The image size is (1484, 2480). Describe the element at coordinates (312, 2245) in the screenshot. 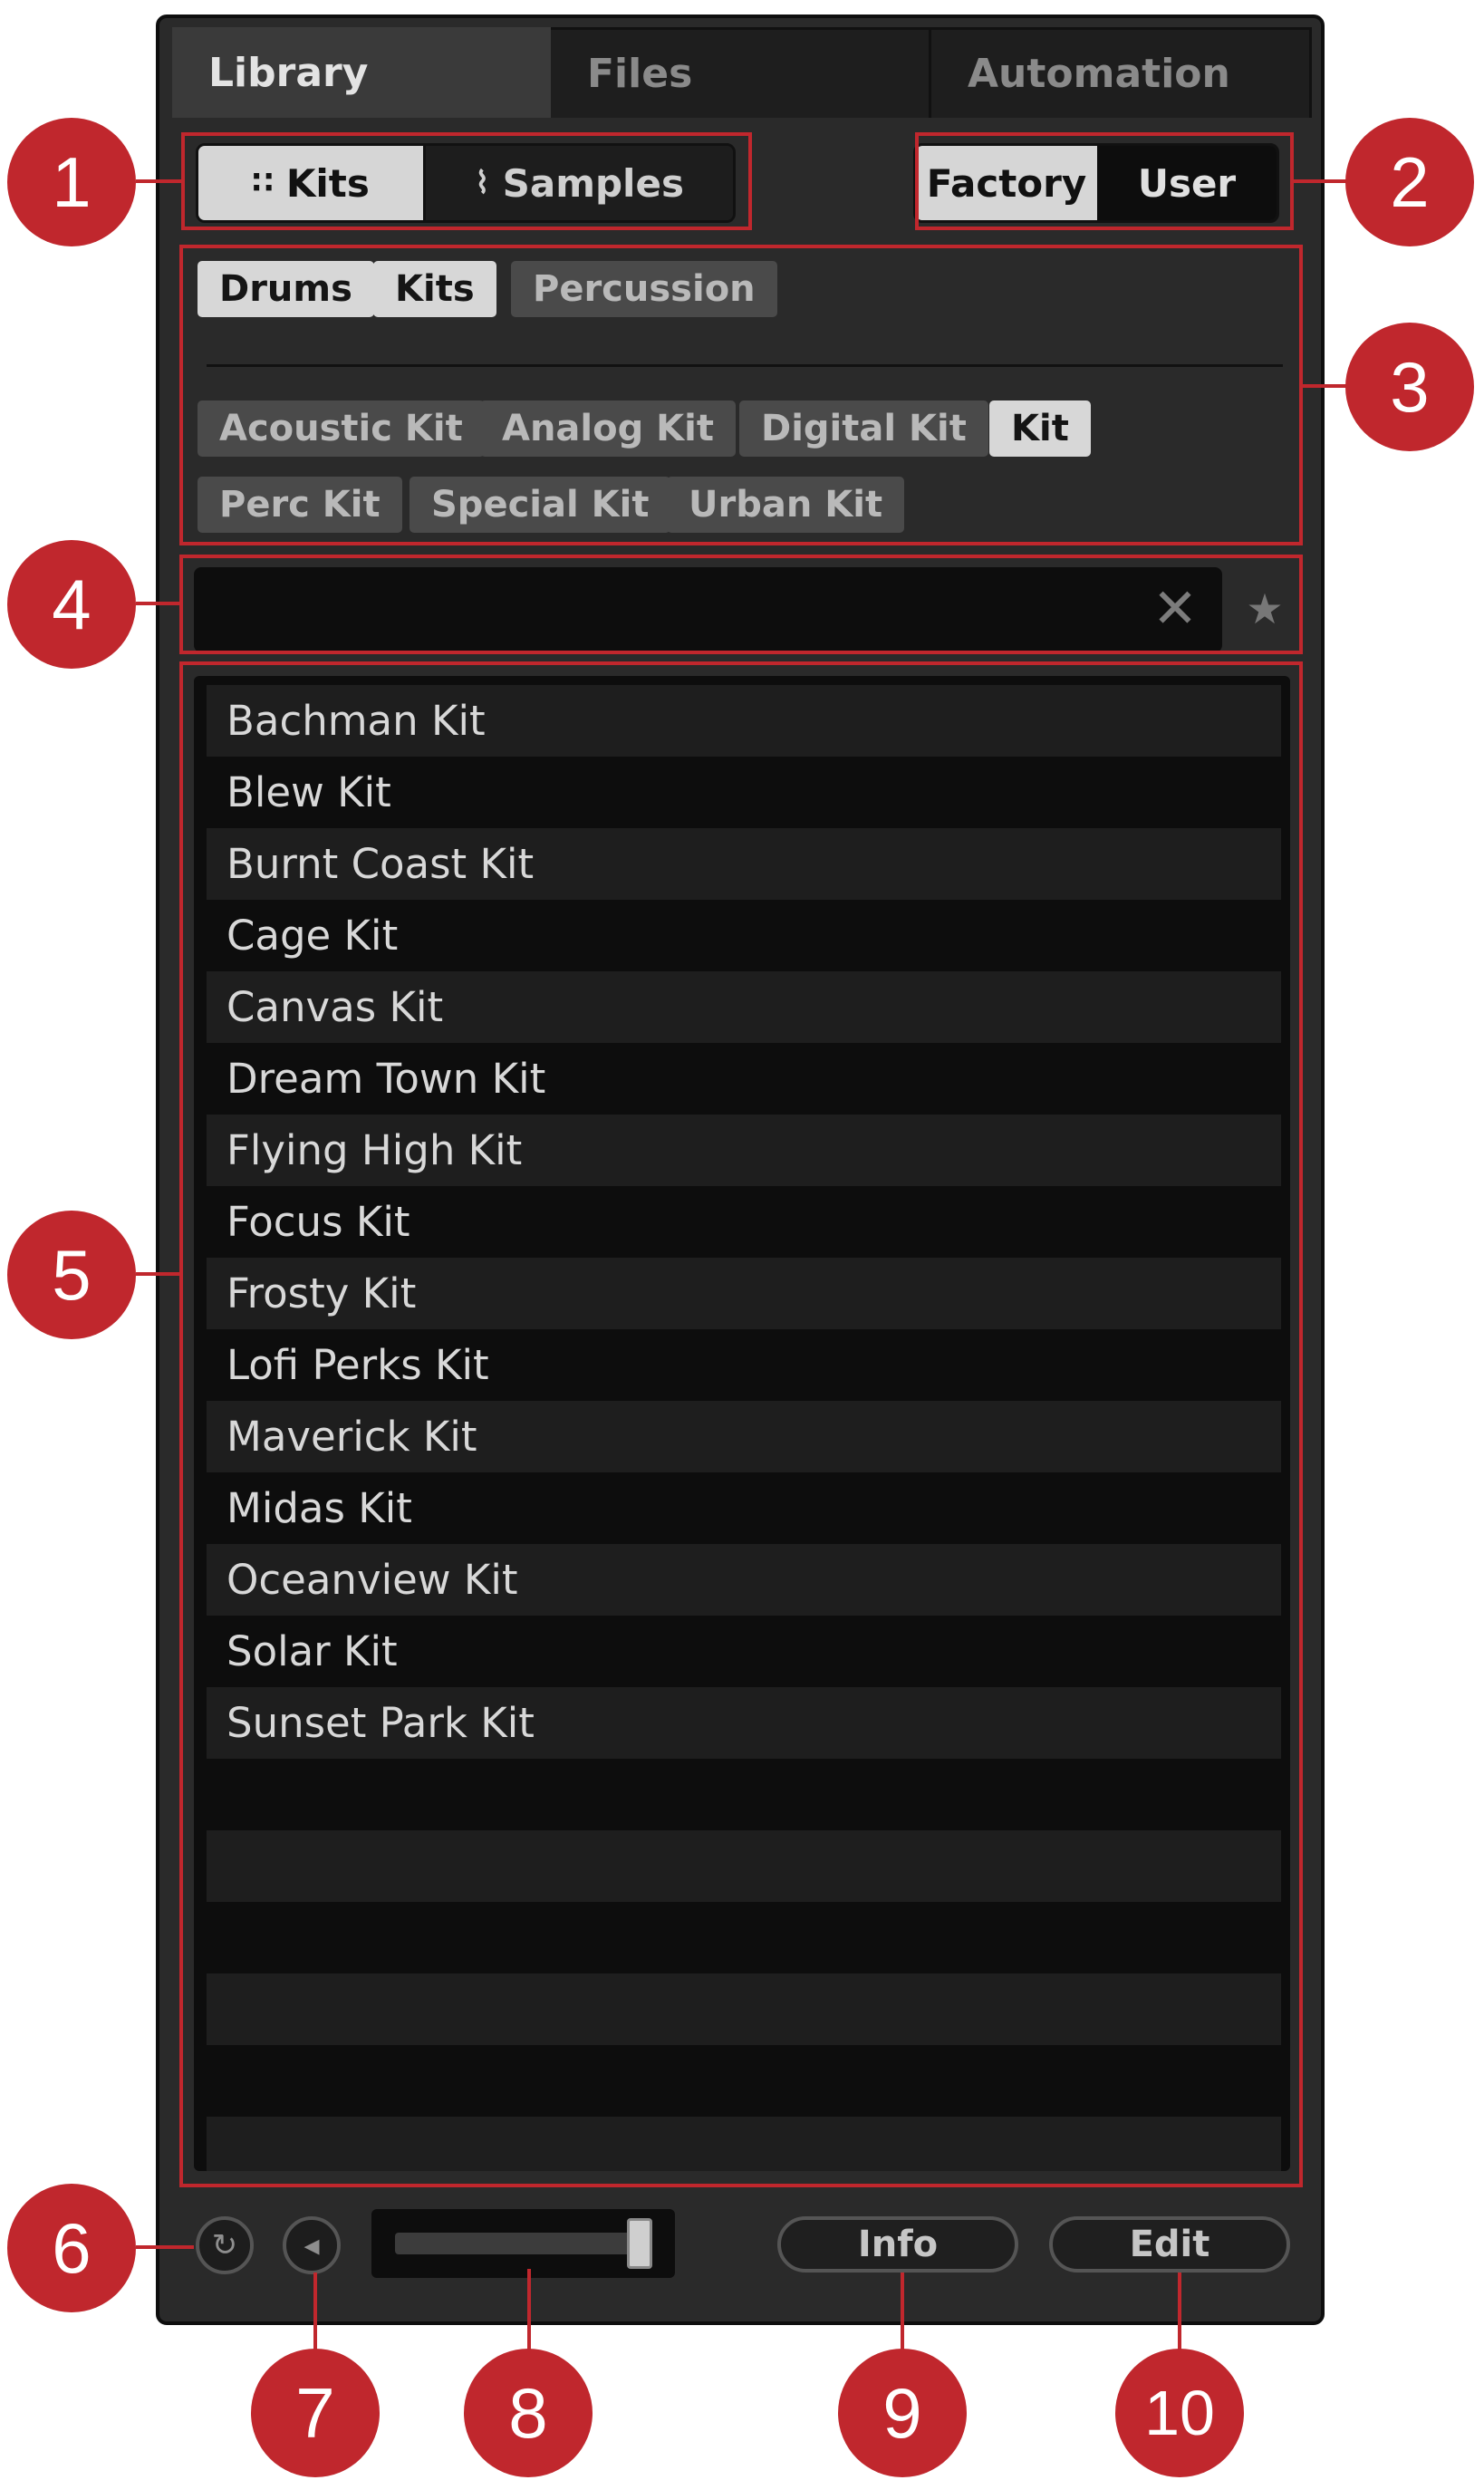

I see `speaker-icon: ◂` at that location.